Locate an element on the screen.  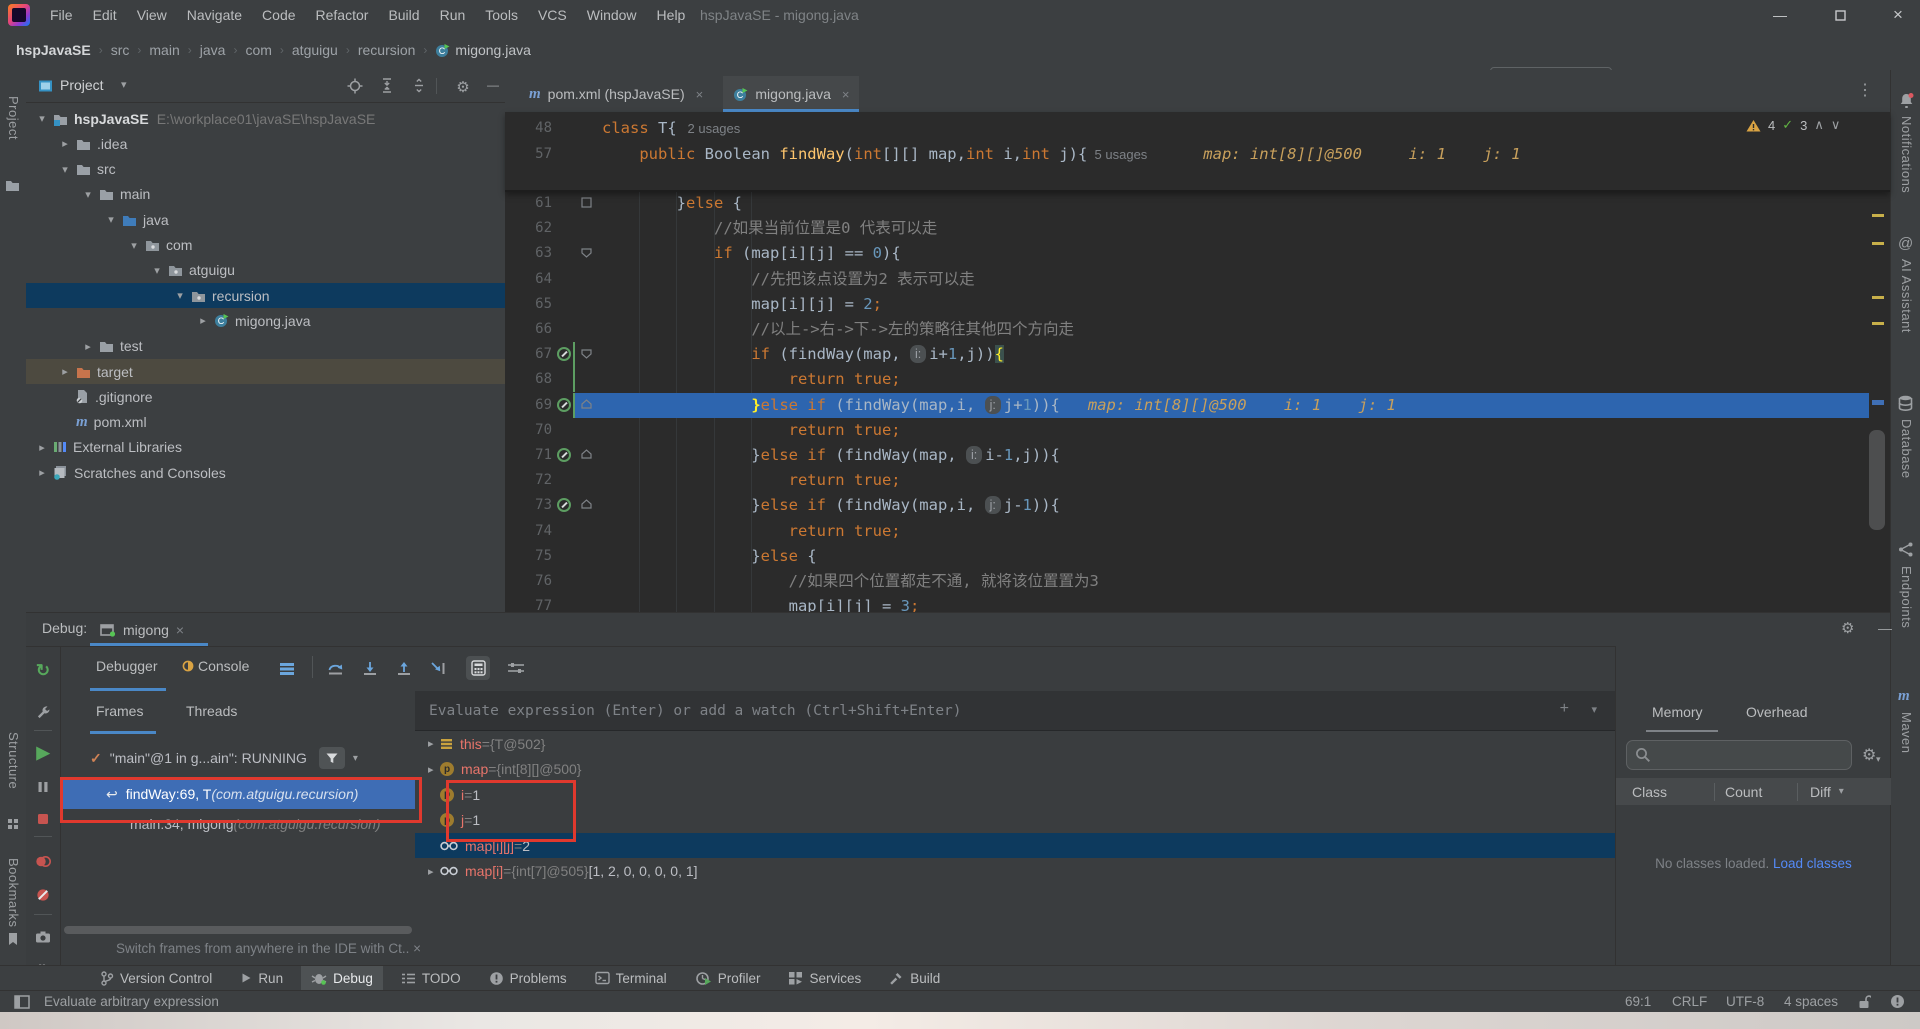
project-header-title: Project is located at coordinates (82, 85).